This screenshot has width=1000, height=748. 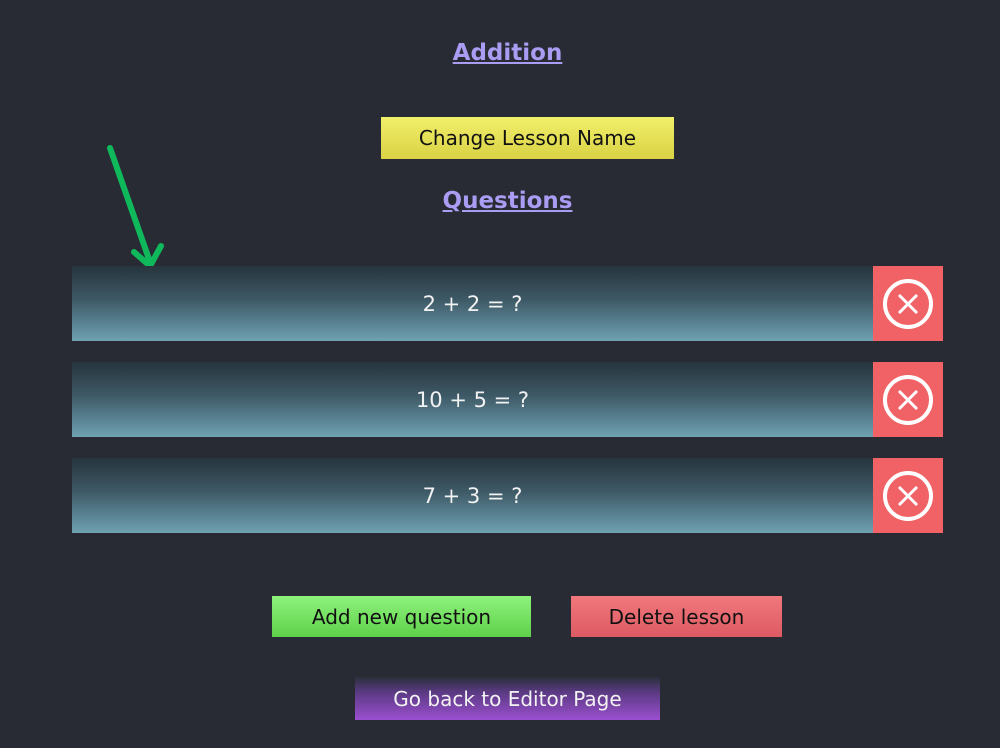 I want to click on question-item: 10 + 5 = ?, so click(x=472, y=399).